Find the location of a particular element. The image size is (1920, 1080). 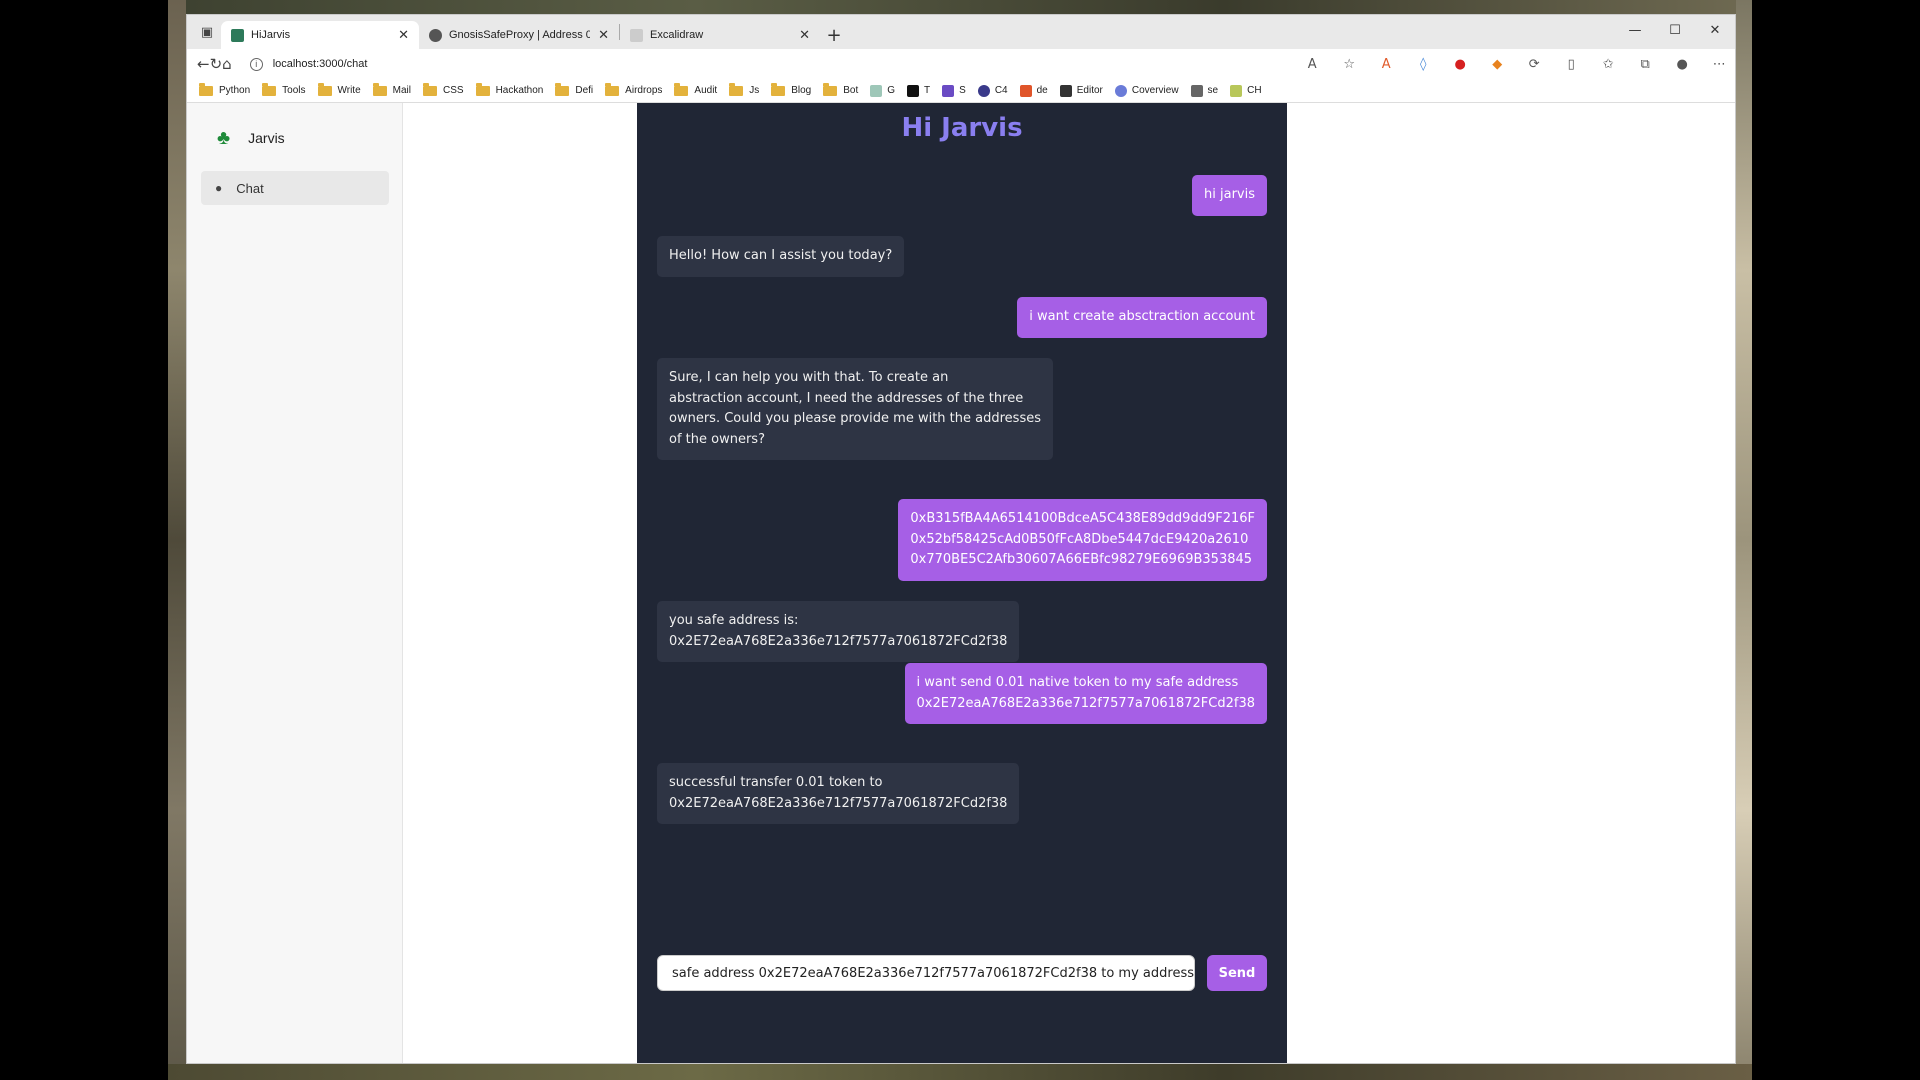

read-aloud-icon: A is located at coordinates (1312, 64).